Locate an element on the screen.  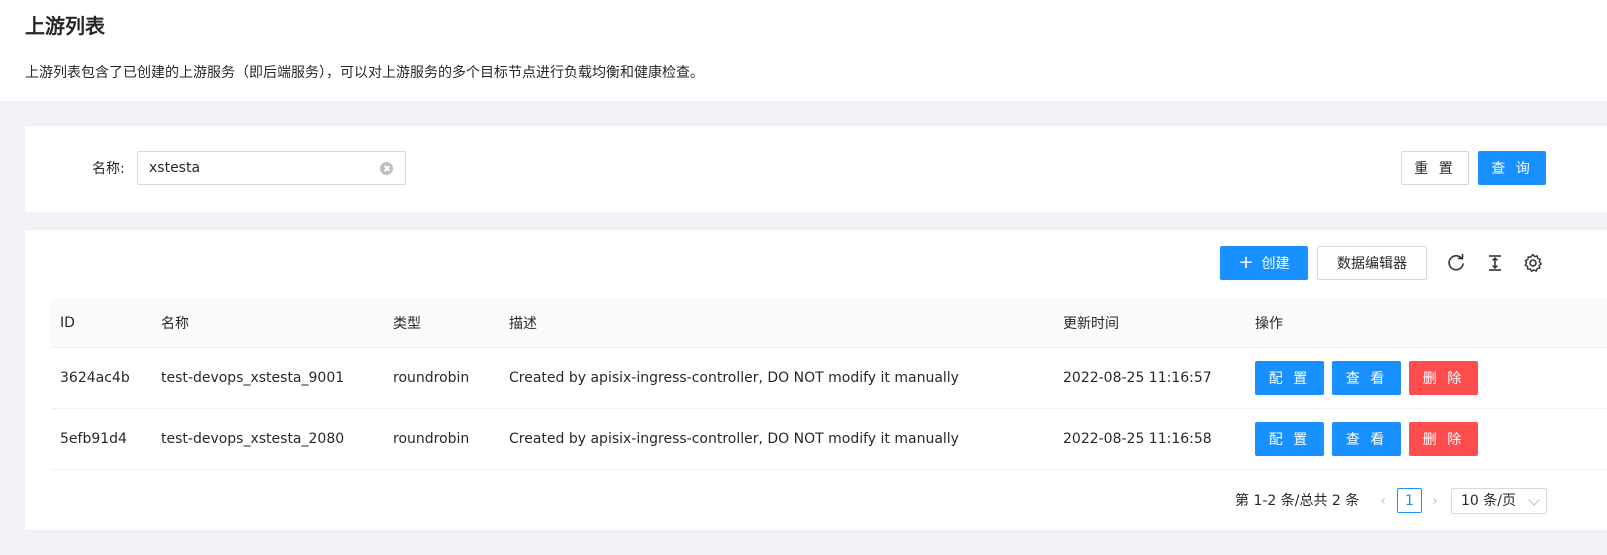
cell-update-time: 2022-08-25 11:16:58 is located at coordinates (1137, 439).